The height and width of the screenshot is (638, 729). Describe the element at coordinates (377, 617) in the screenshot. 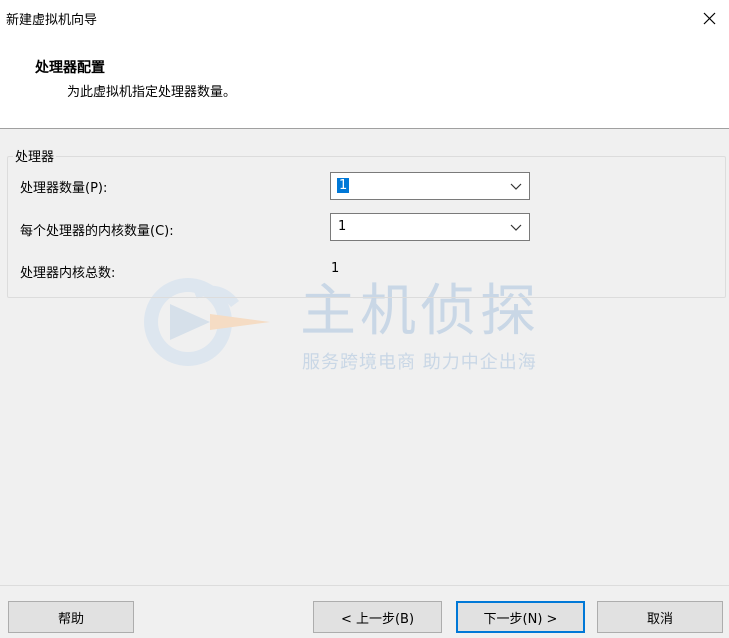

I see `back-button: < 上一步(B)` at that location.